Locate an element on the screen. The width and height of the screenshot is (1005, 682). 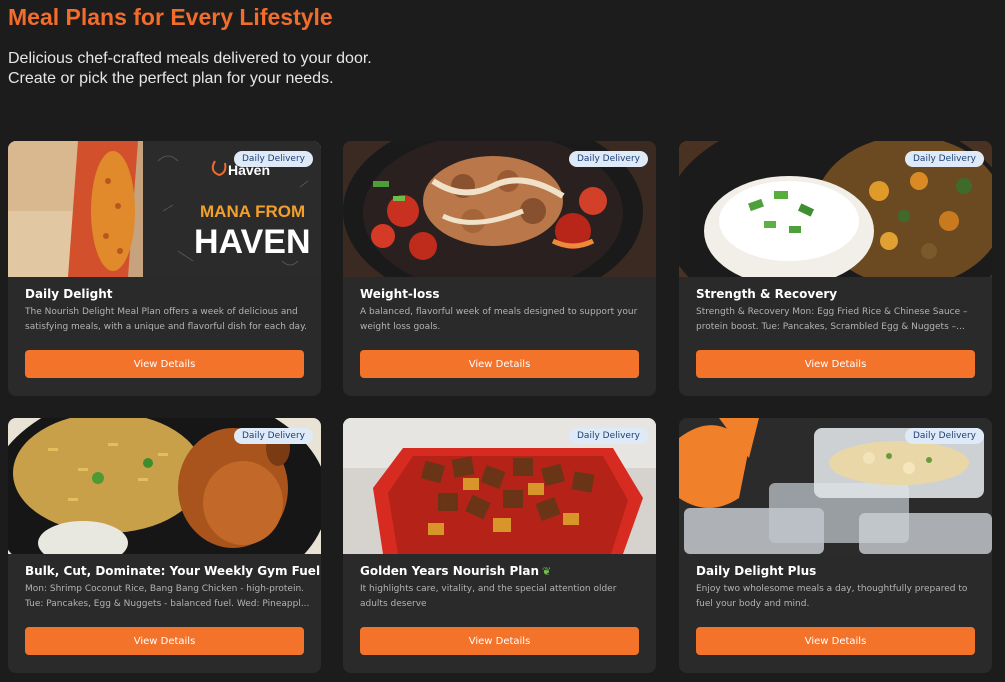
card-title: Daily Delight is located at coordinates (69, 294).